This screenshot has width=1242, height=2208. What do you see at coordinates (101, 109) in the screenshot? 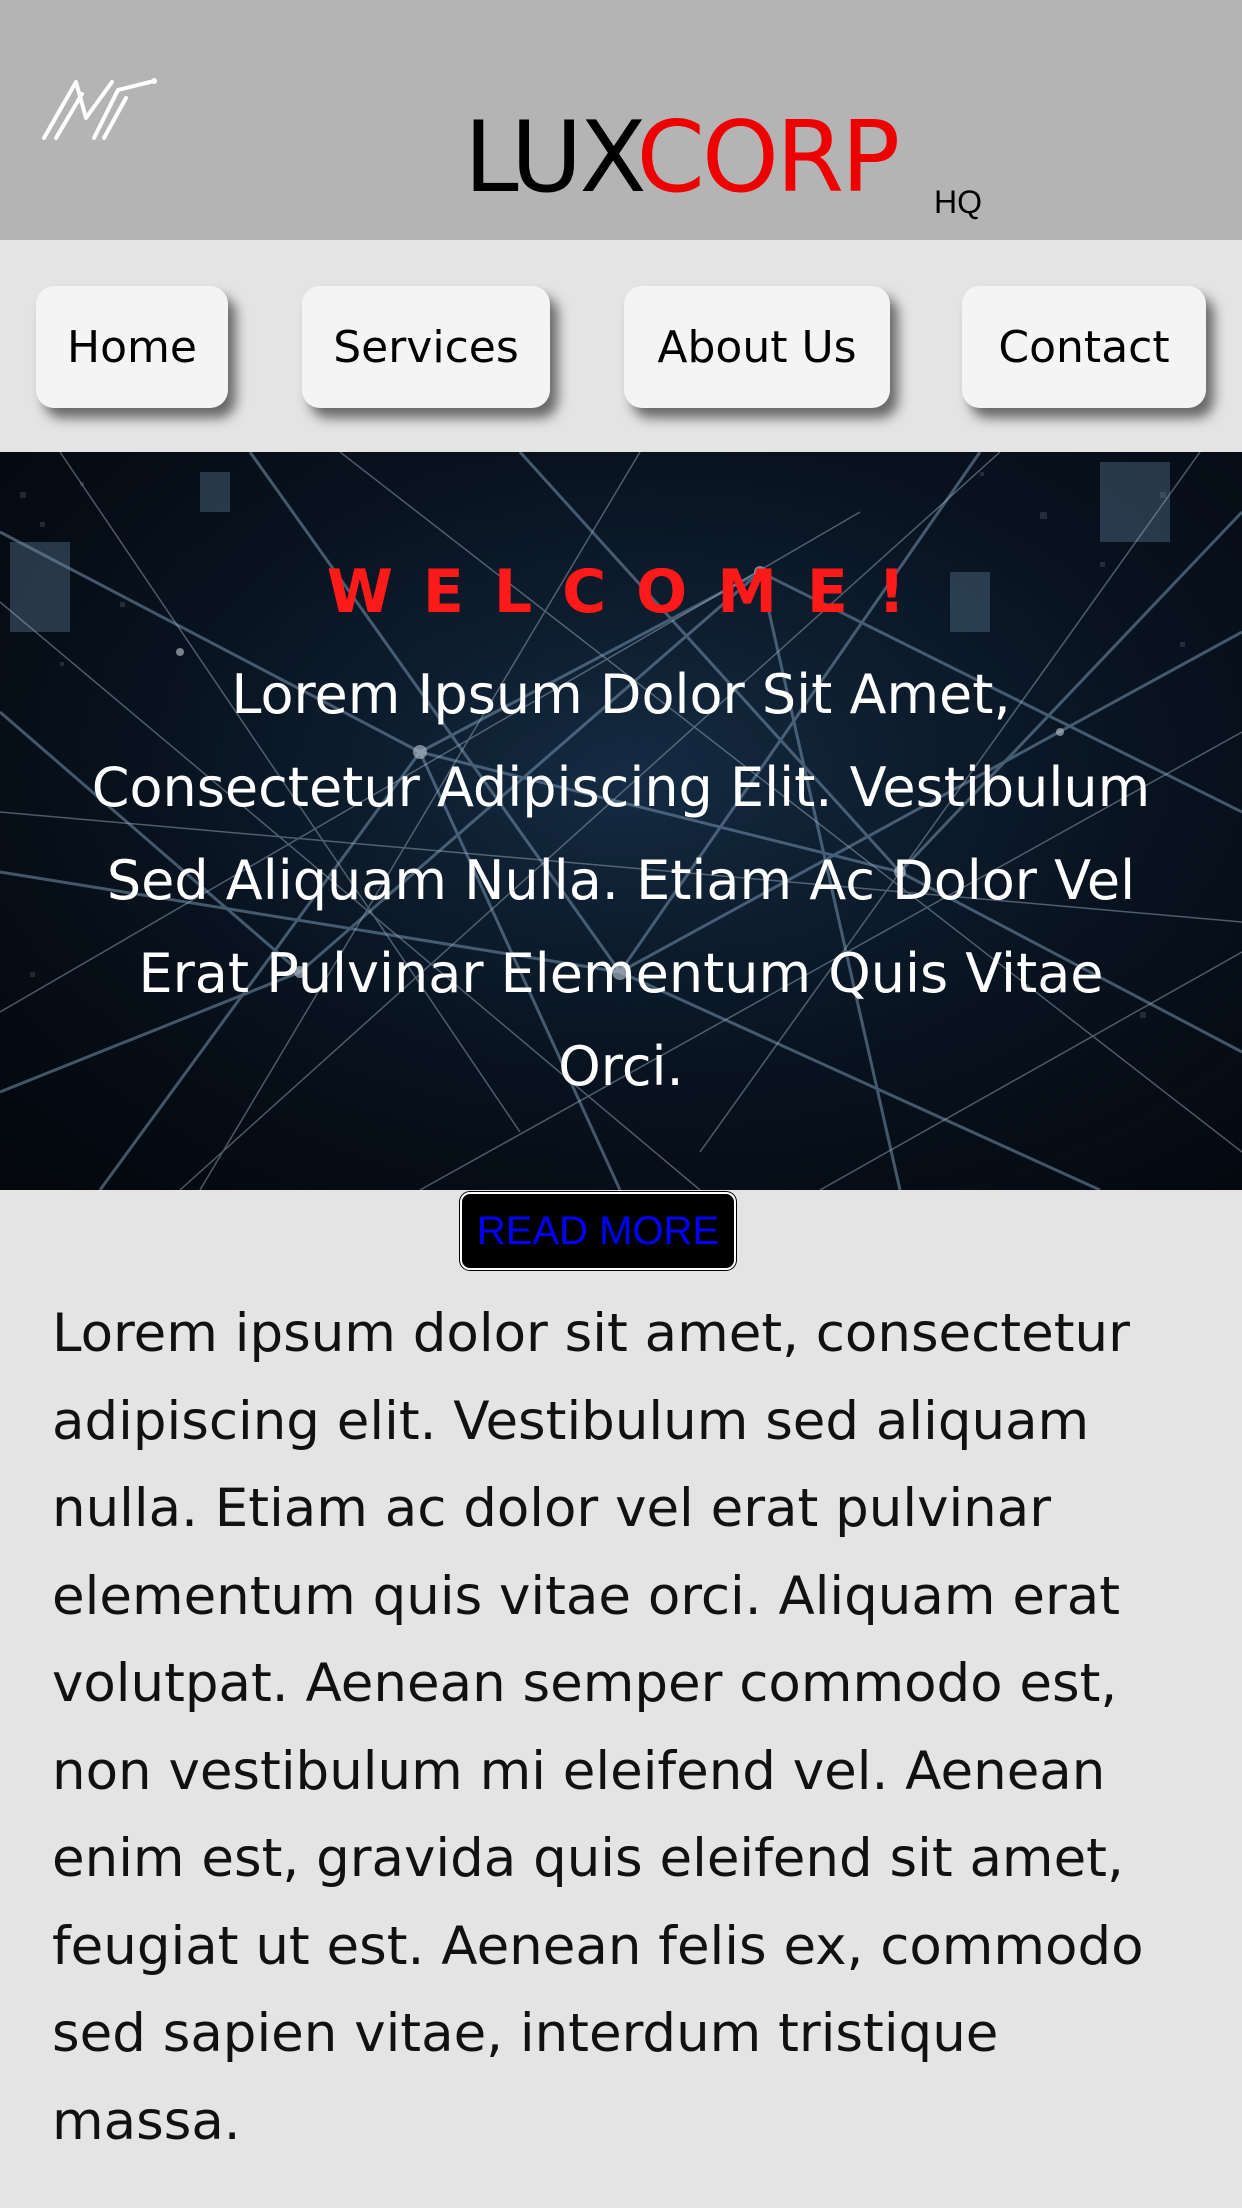
I see `av-monogram-logo-icon` at bounding box center [101, 109].